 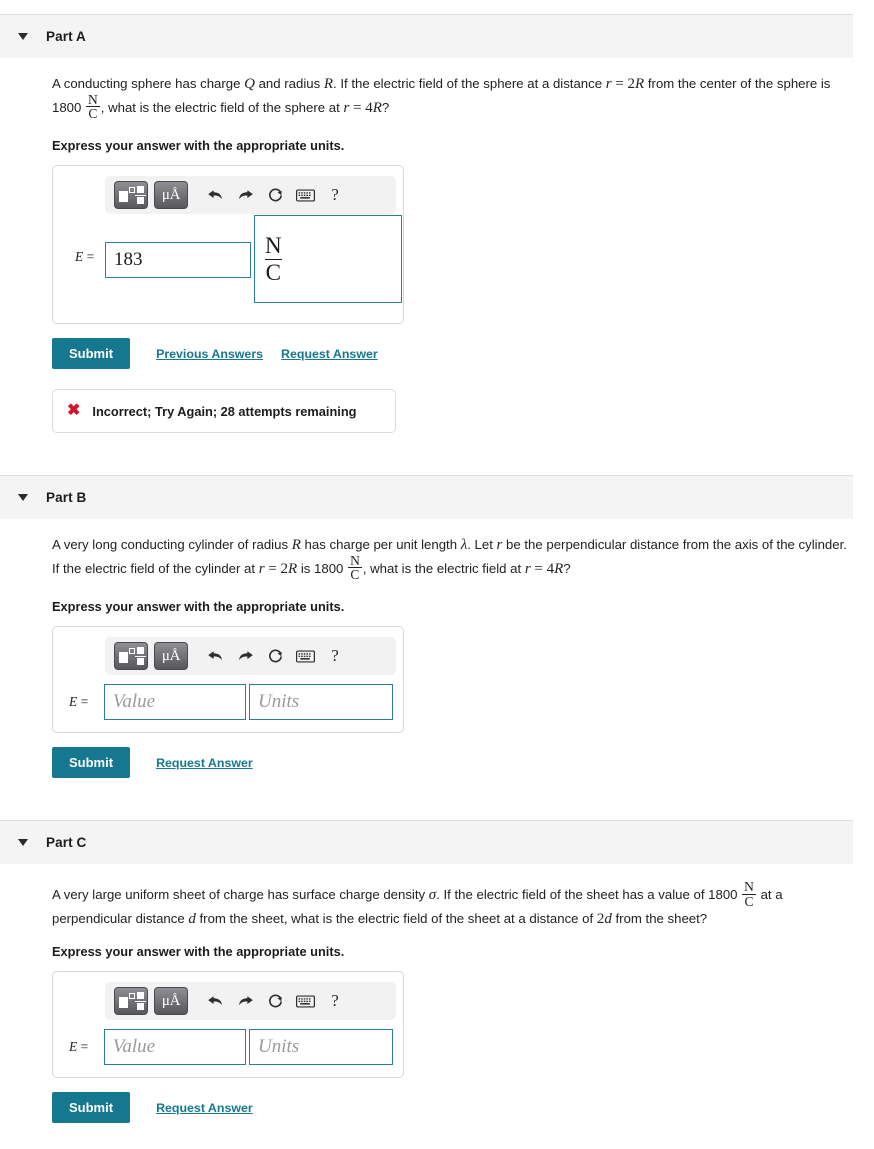 I want to click on answer-input-row: E = 183 N C, so click(x=232, y=263).